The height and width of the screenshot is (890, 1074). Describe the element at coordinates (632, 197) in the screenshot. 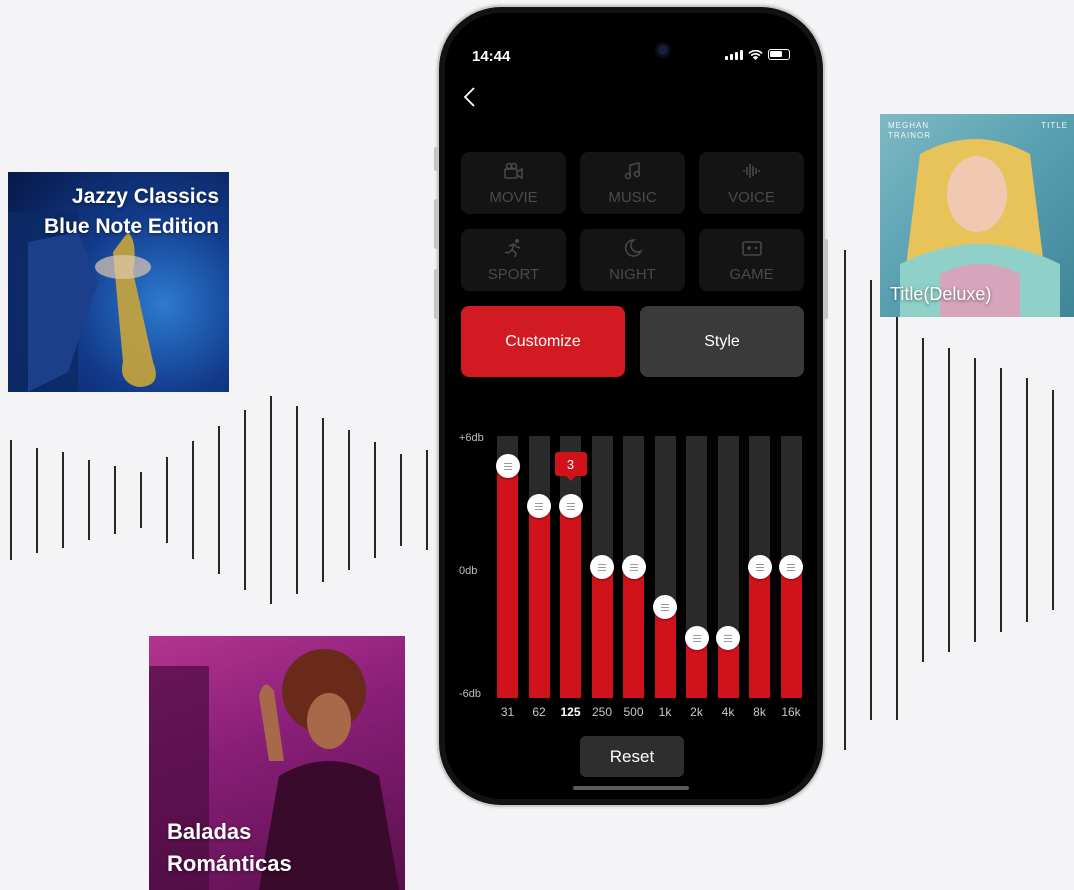

I see `mode-label: MUSIC` at that location.